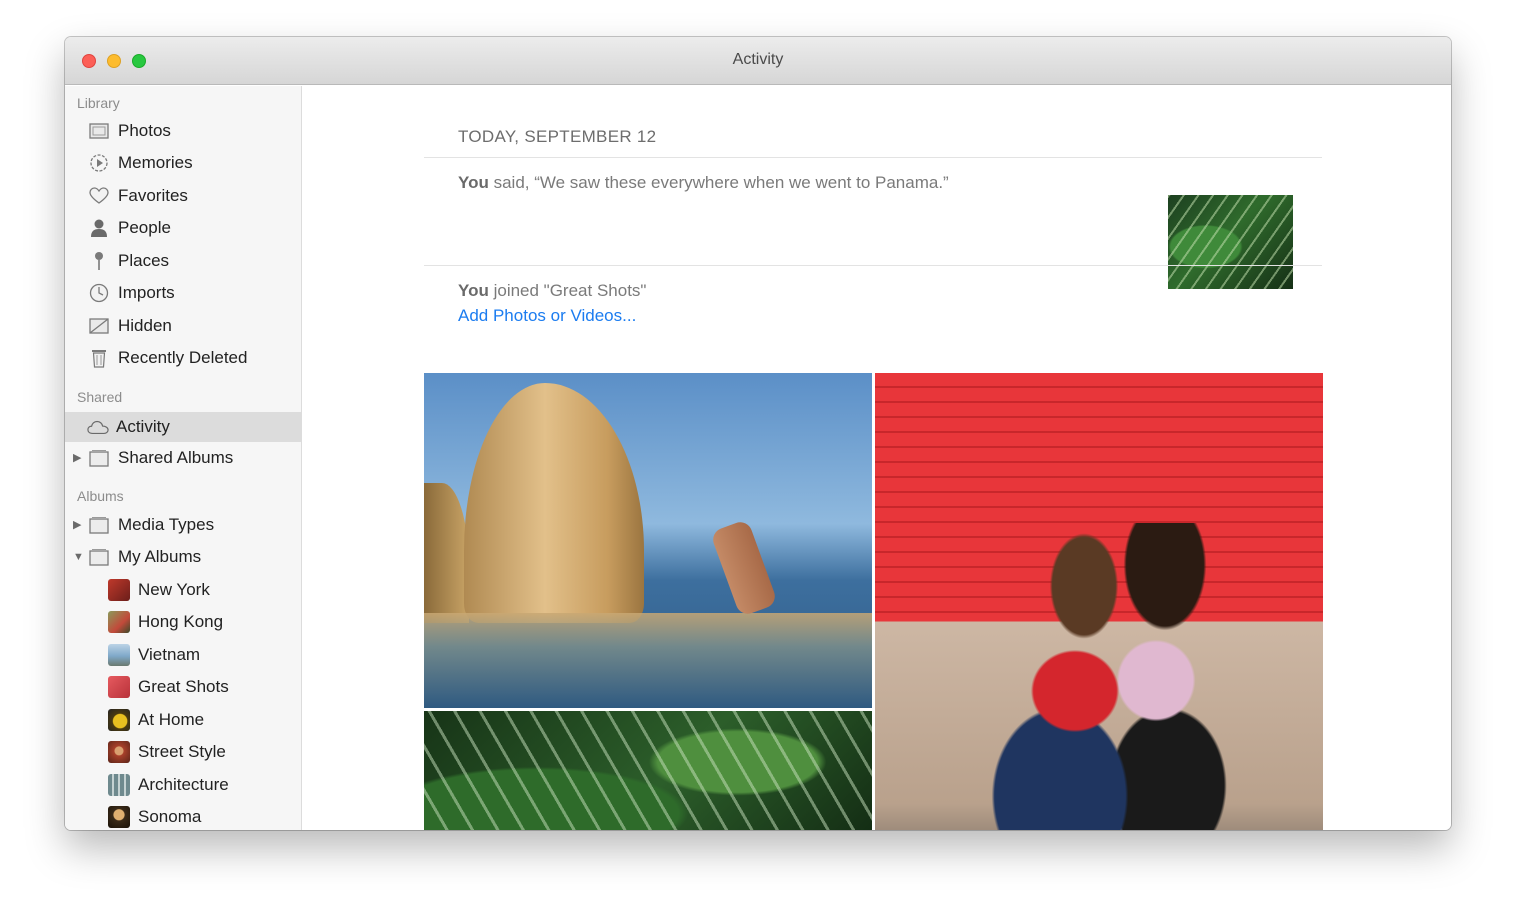 The height and width of the screenshot is (920, 1516). What do you see at coordinates (183, 525) in the screenshot?
I see `sidebar-item-media-types: ▶ Media Types` at bounding box center [183, 525].